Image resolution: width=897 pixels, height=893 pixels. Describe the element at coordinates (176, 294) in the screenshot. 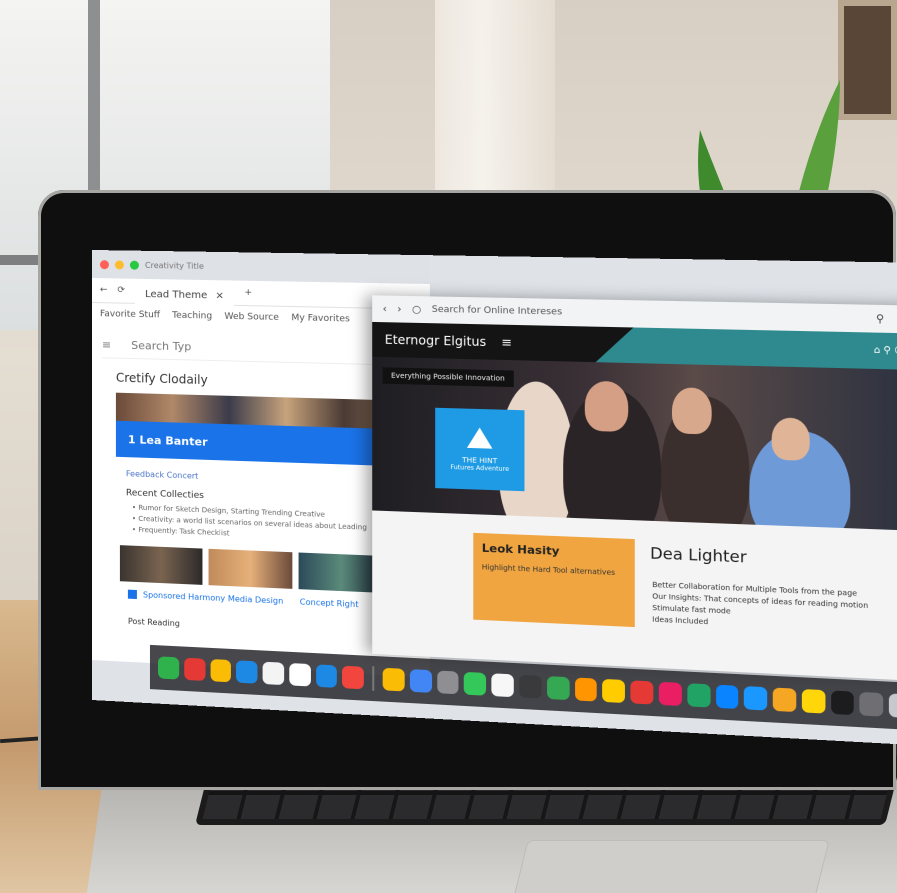

I see `tab-label: Lead Theme` at that location.